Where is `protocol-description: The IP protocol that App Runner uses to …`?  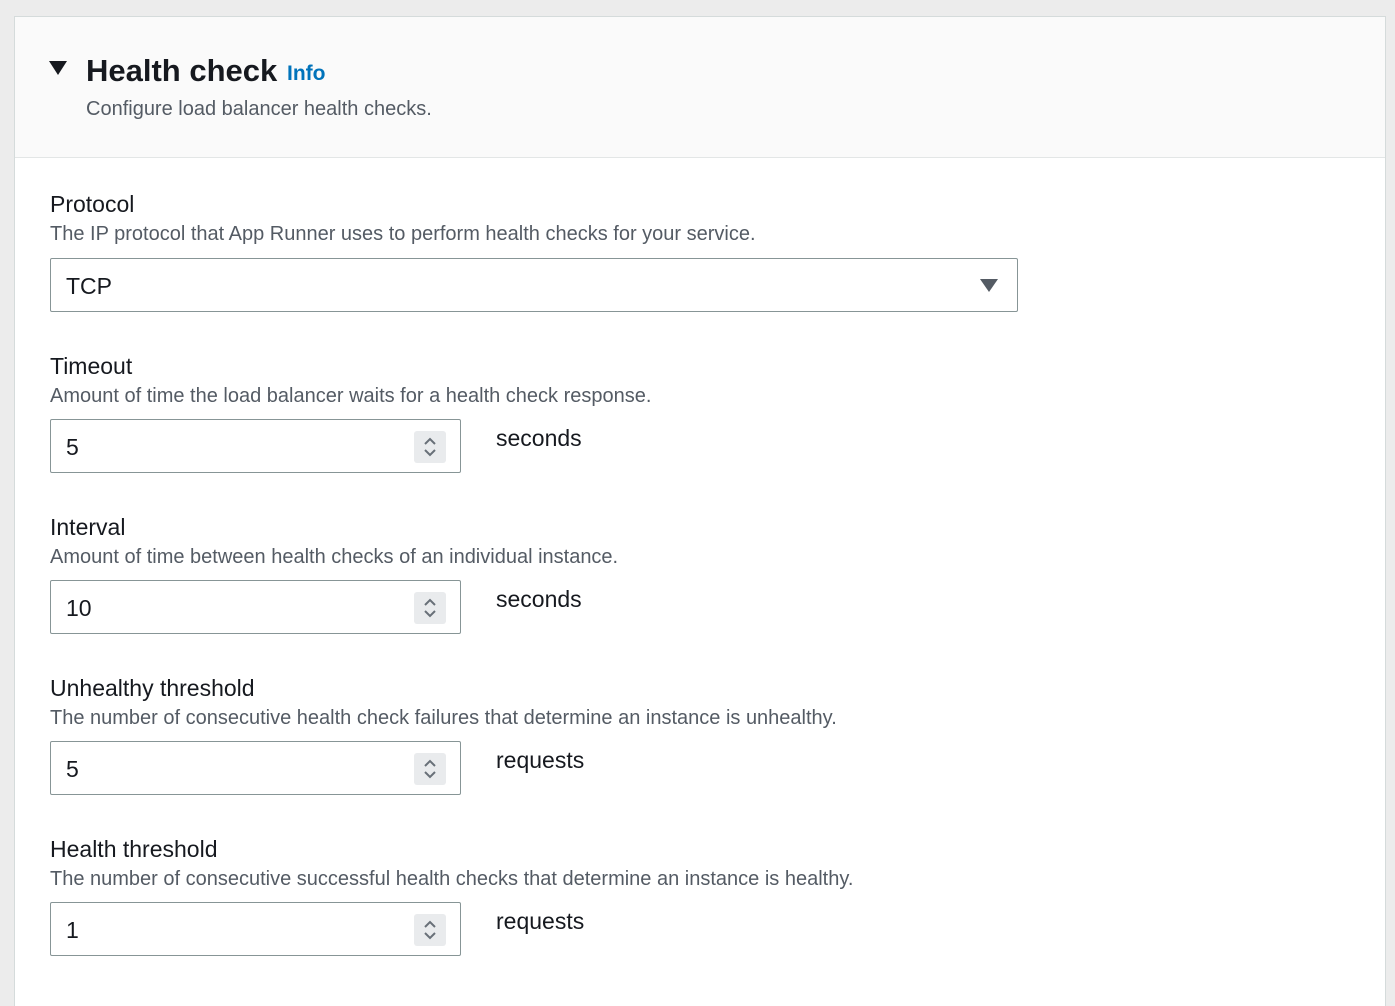
protocol-description: The IP protocol that App Runner uses to … is located at coordinates (403, 234).